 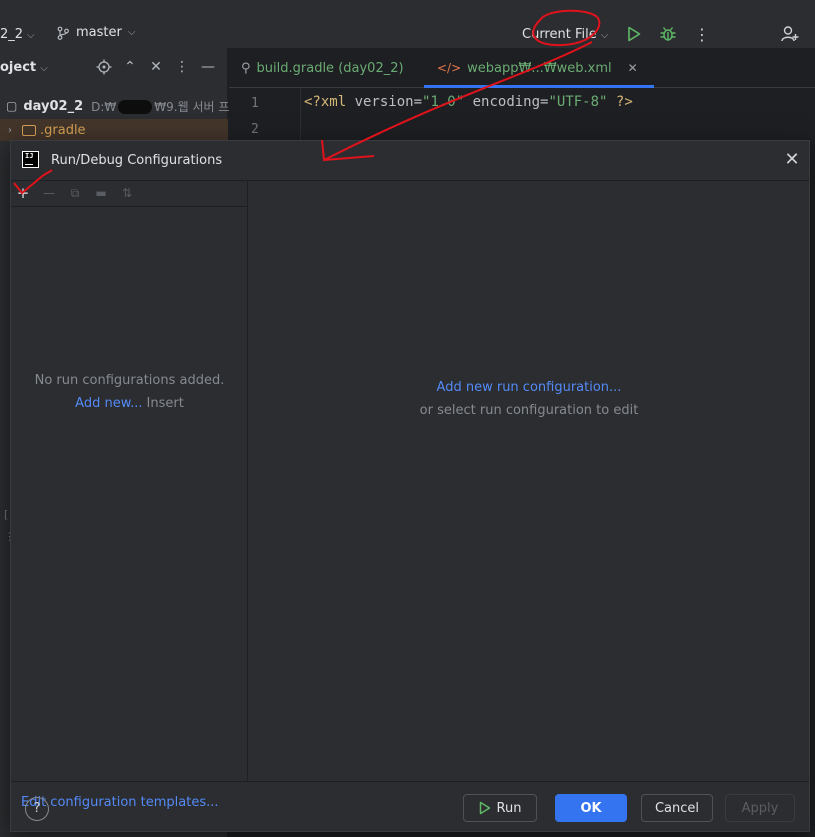 What do you see at coordinates (633, 68) in the screenshot?
I see `close-tab-icon: ✕` at bounding box center [633, 68].